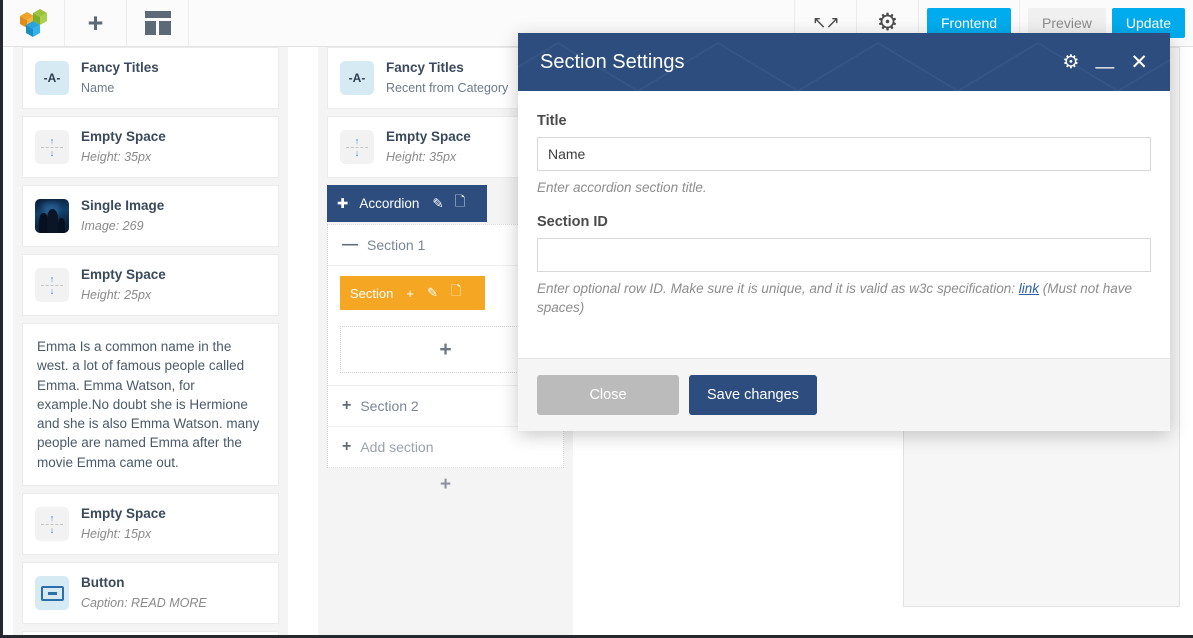  Describe the element at coordinates (396, 245) in the screenshot. I see `accordion-section-1-label: Section 1` at that location.